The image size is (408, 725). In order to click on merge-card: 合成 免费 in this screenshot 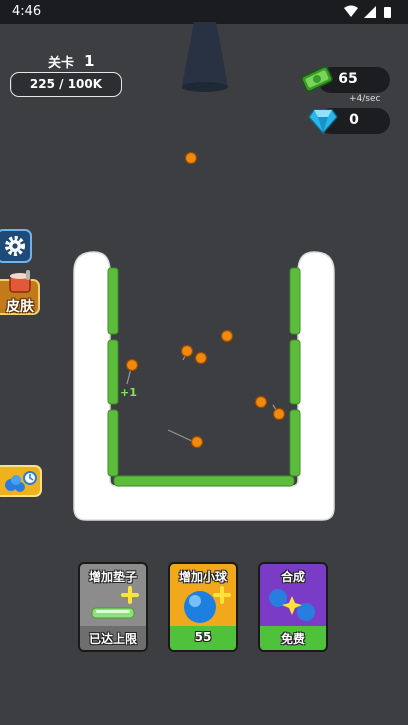, I will do `click(293, 607)`.